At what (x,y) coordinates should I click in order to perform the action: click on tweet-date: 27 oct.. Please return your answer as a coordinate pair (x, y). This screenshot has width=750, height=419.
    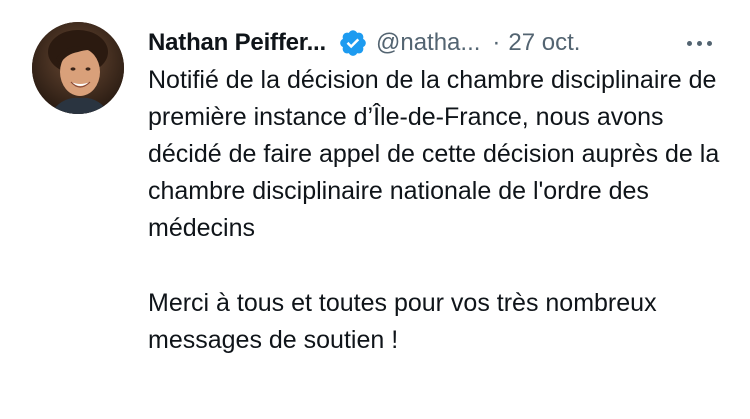
    Looking at the image, I should click on (544, 43).